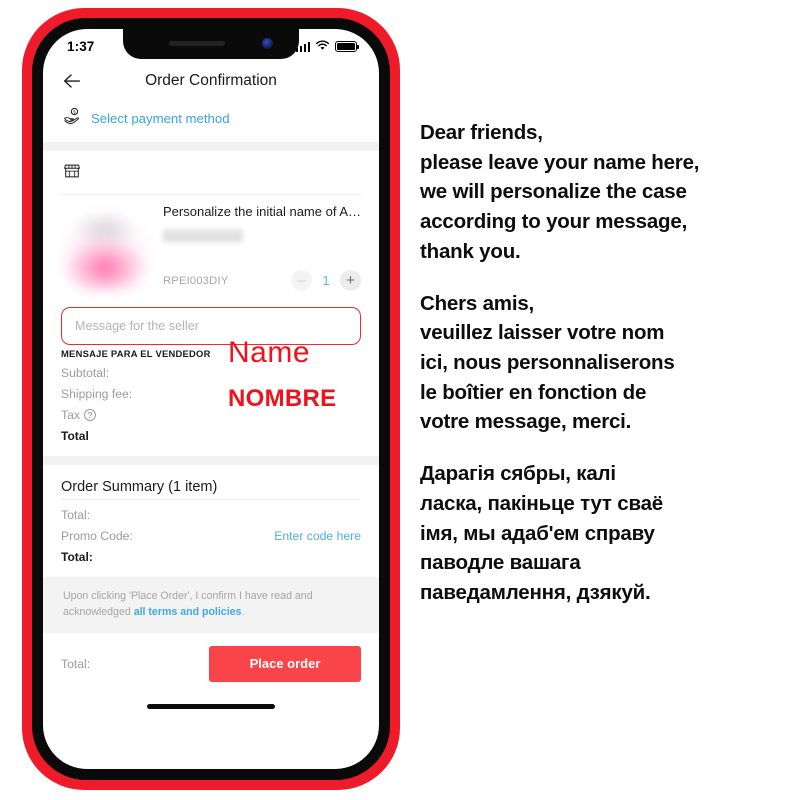 The image size is (800, 800). I want to click on message-for-seller-section: Message for the seller, so click(211, 324).